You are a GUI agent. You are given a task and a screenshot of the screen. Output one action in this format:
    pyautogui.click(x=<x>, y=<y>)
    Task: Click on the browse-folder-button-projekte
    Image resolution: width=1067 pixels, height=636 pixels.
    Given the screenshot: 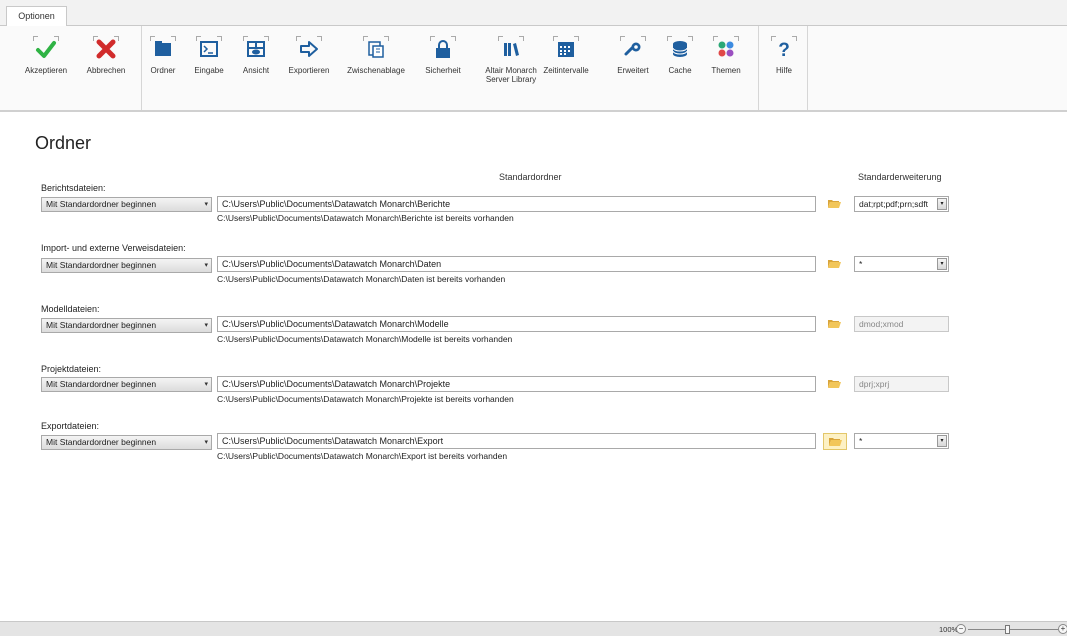 What is the action you would take?
    pyautogui.click(x=835, y=384)
    